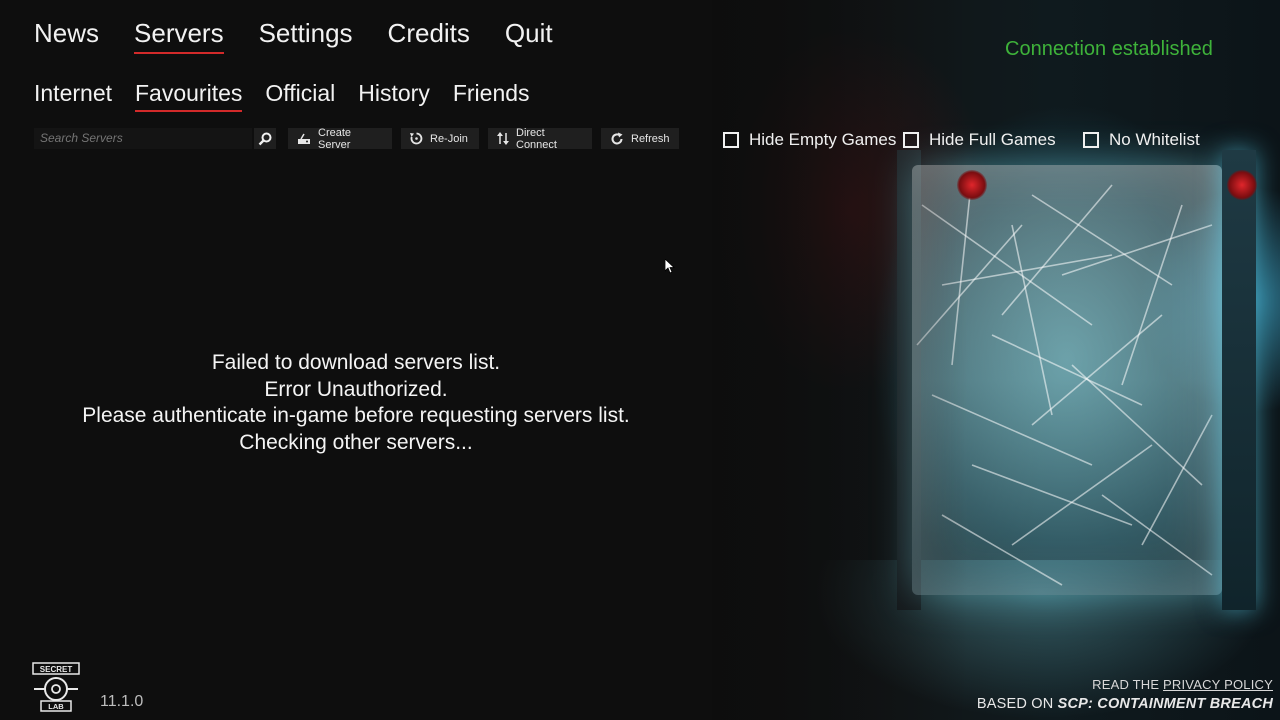 This screenshot has height=720, width=1280. What do you see at coordinates (1091, 140) in the screenshot?
I see `no-whitelist-checkbox` at bounding box center [1091, 140].